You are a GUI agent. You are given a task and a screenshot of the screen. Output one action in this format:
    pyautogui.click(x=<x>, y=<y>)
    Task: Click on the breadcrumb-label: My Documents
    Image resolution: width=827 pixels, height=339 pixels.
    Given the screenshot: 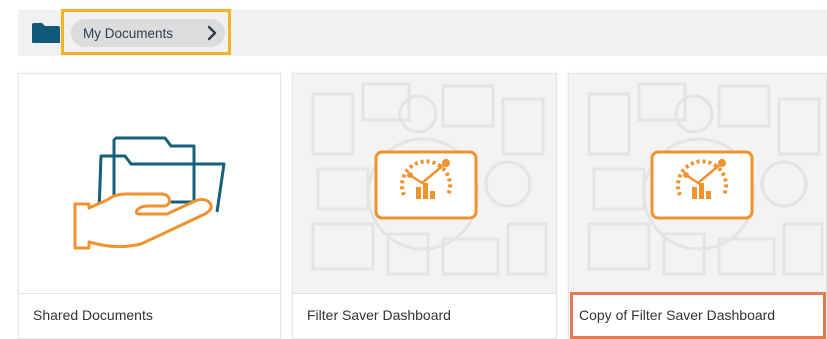 What is the action you would take?
    pyautogui.click(x=128, y=33)
    